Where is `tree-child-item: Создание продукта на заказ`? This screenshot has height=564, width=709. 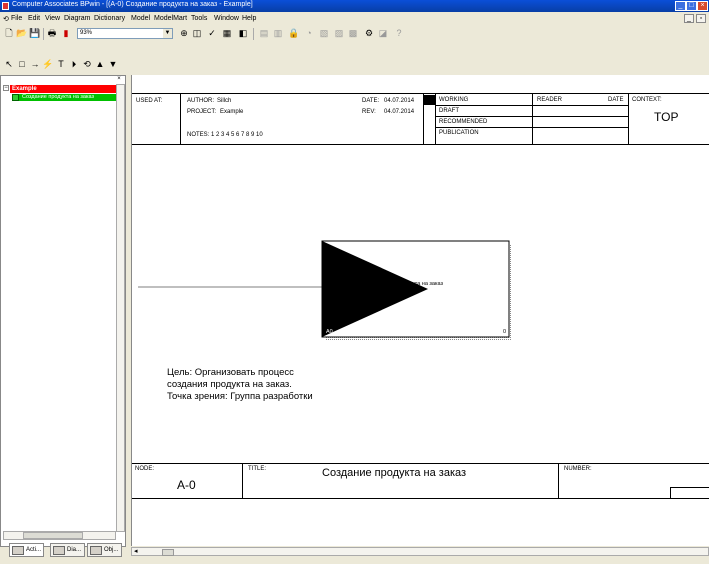 tree-child-item: Создание продукта на заказ is located at coordinates (64, 97).